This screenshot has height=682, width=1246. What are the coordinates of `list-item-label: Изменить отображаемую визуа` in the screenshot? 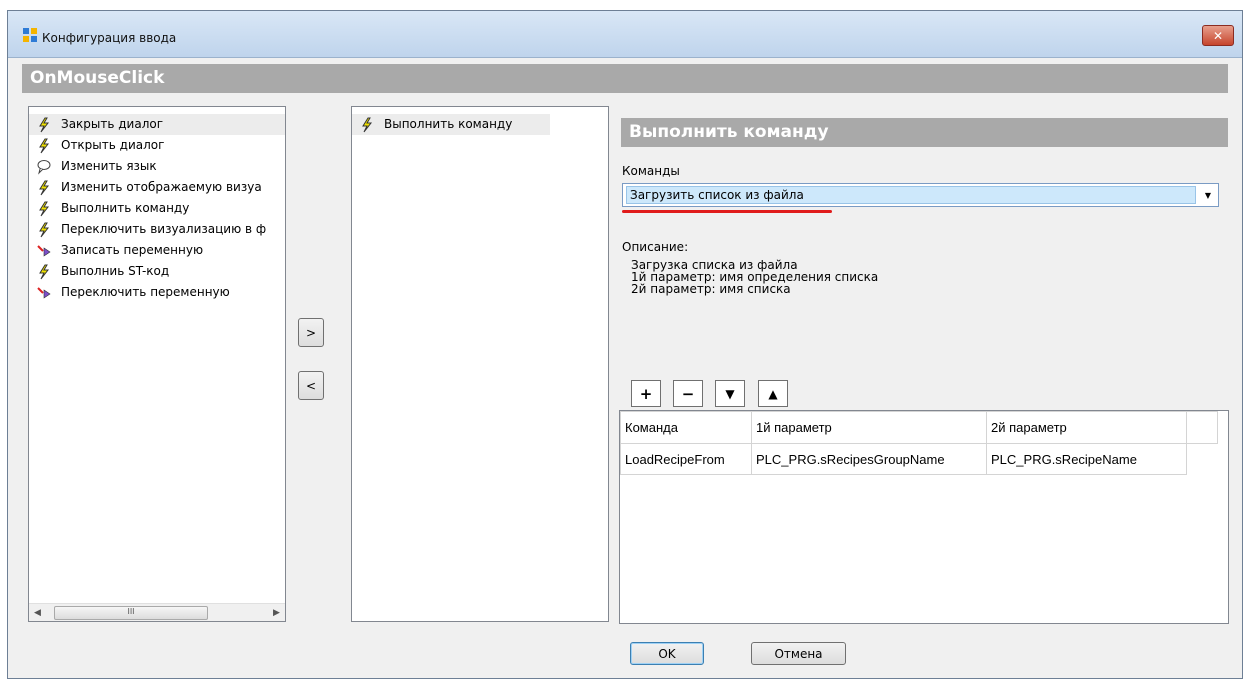 It's located at (161, 187).